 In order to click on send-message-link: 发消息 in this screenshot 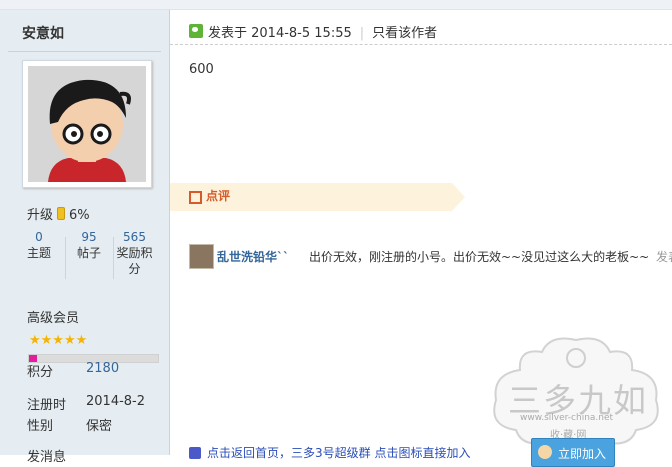, I will do `click(46, 455)`.